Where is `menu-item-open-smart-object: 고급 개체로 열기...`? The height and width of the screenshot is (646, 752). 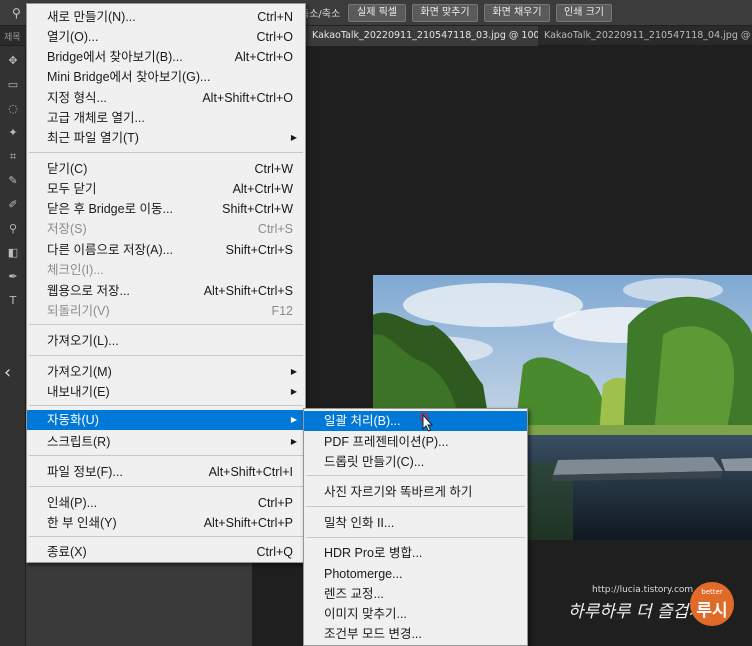
menu-item-open-smart-object: 고급 개체로 열기... is located at coordinates (166, 118).